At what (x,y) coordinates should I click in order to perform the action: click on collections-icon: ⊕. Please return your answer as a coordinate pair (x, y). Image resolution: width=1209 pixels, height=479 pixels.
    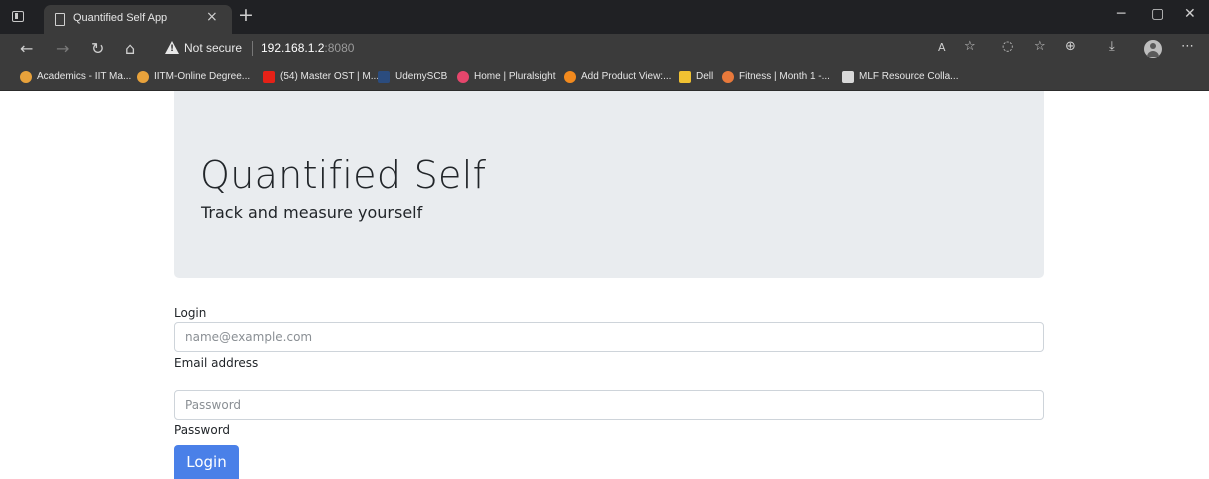
    Looking at the image, I should click on (1070, 46).